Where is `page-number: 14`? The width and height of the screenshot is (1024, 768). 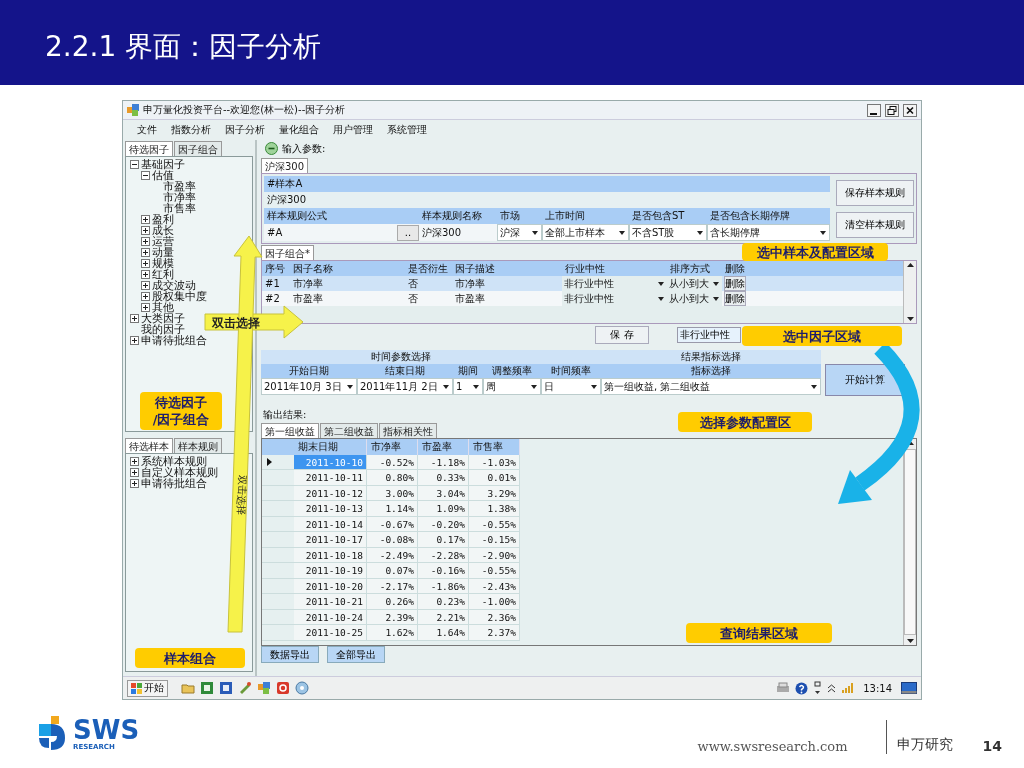
page-number: 14 is located at coordinates (992, 746).